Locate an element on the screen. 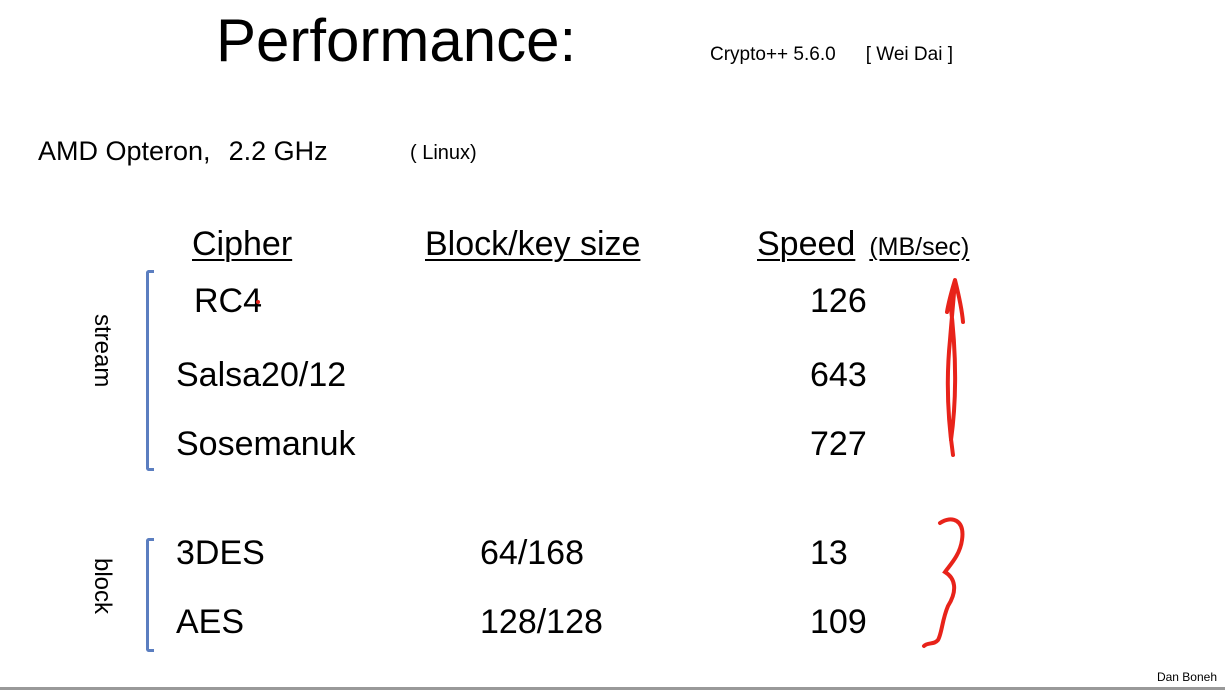 The width and height of the screenshot is (1225, 690). footer-author: Dan Boneh is located at coordinates (1186, 677).